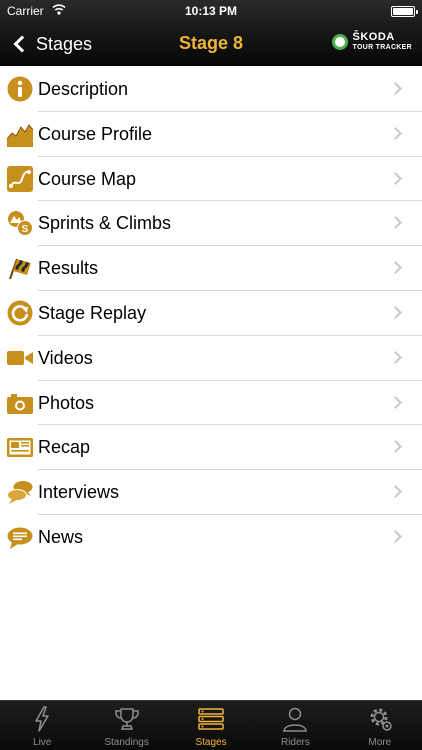 This screenshot has height=750, width=422. I want to click on menu-item-label: News, so click(61, 536).